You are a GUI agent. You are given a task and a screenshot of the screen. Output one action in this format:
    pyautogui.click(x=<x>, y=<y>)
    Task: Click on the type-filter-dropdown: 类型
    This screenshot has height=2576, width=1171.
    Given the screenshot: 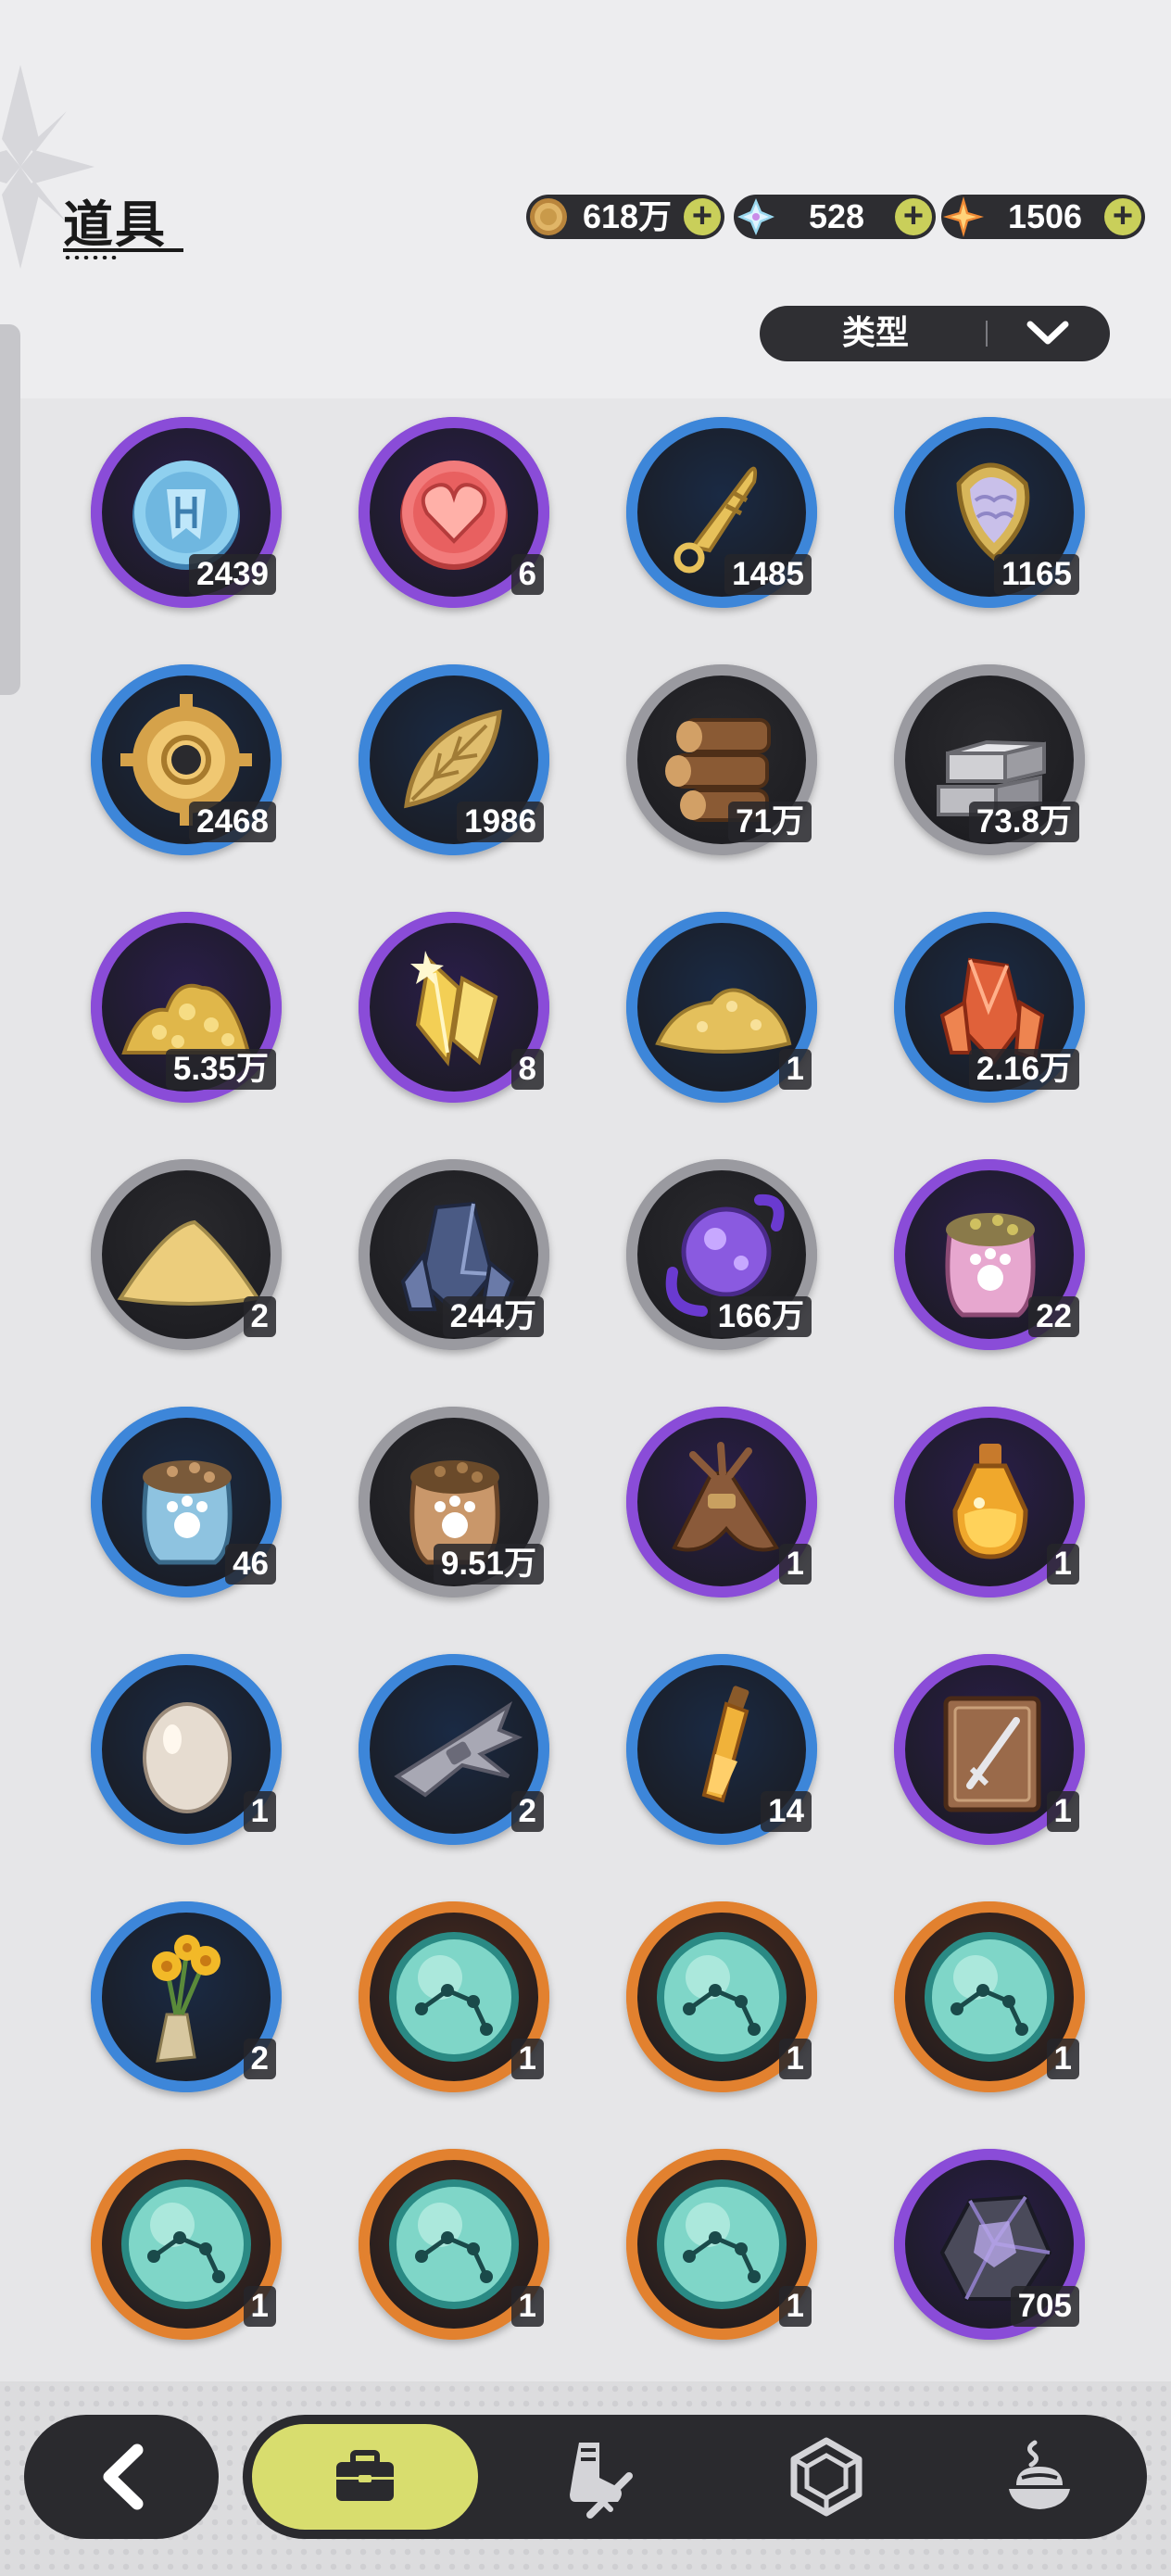 What is the action you would take?
    pyautogui.click(x=935, y=334)
    